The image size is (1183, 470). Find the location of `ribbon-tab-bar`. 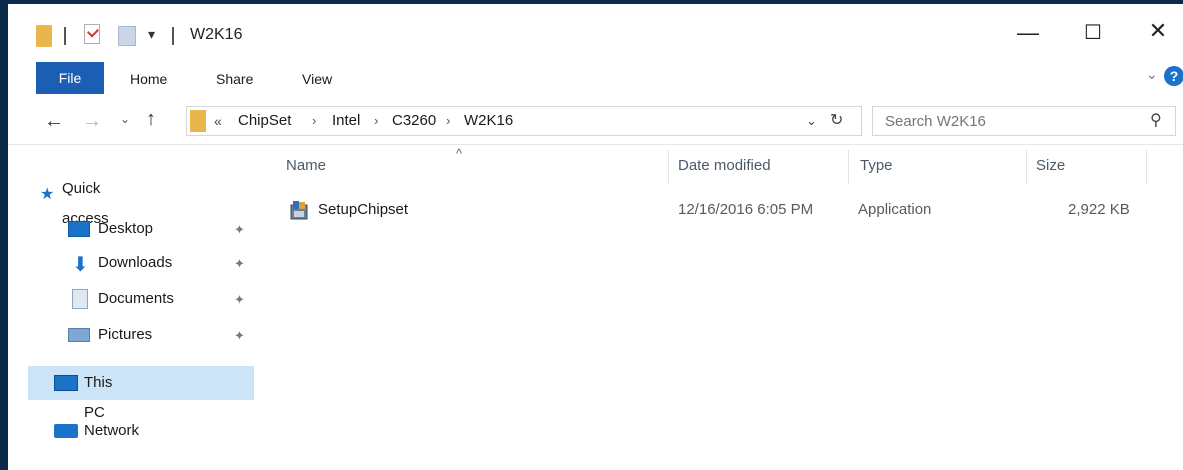

ribbon-tab-bar is located at coordinates (595, 77).